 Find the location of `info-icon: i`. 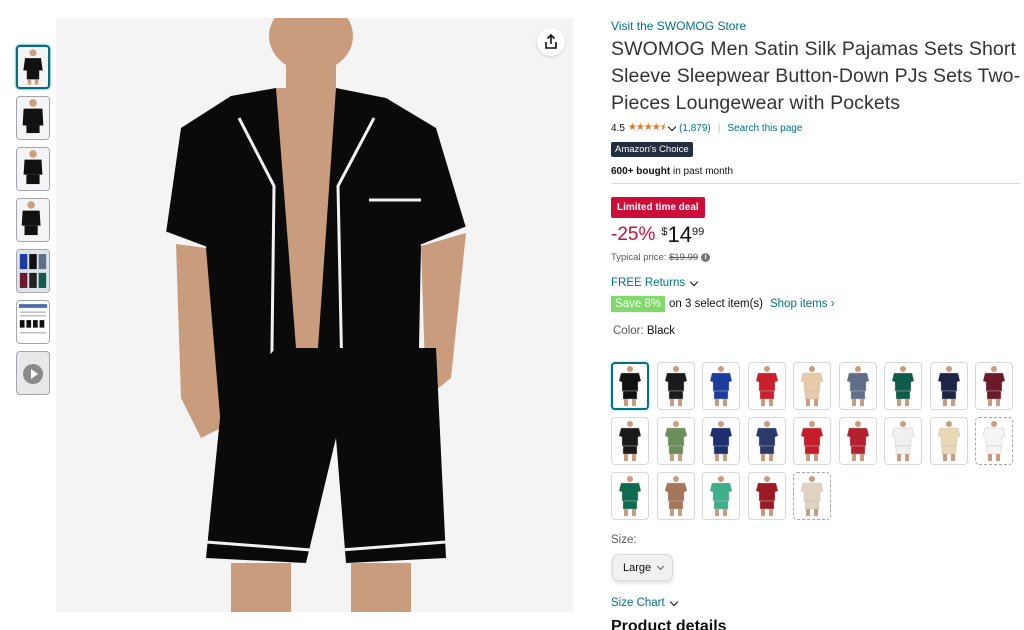

info-icon: i is located at coordinates (706, 257).